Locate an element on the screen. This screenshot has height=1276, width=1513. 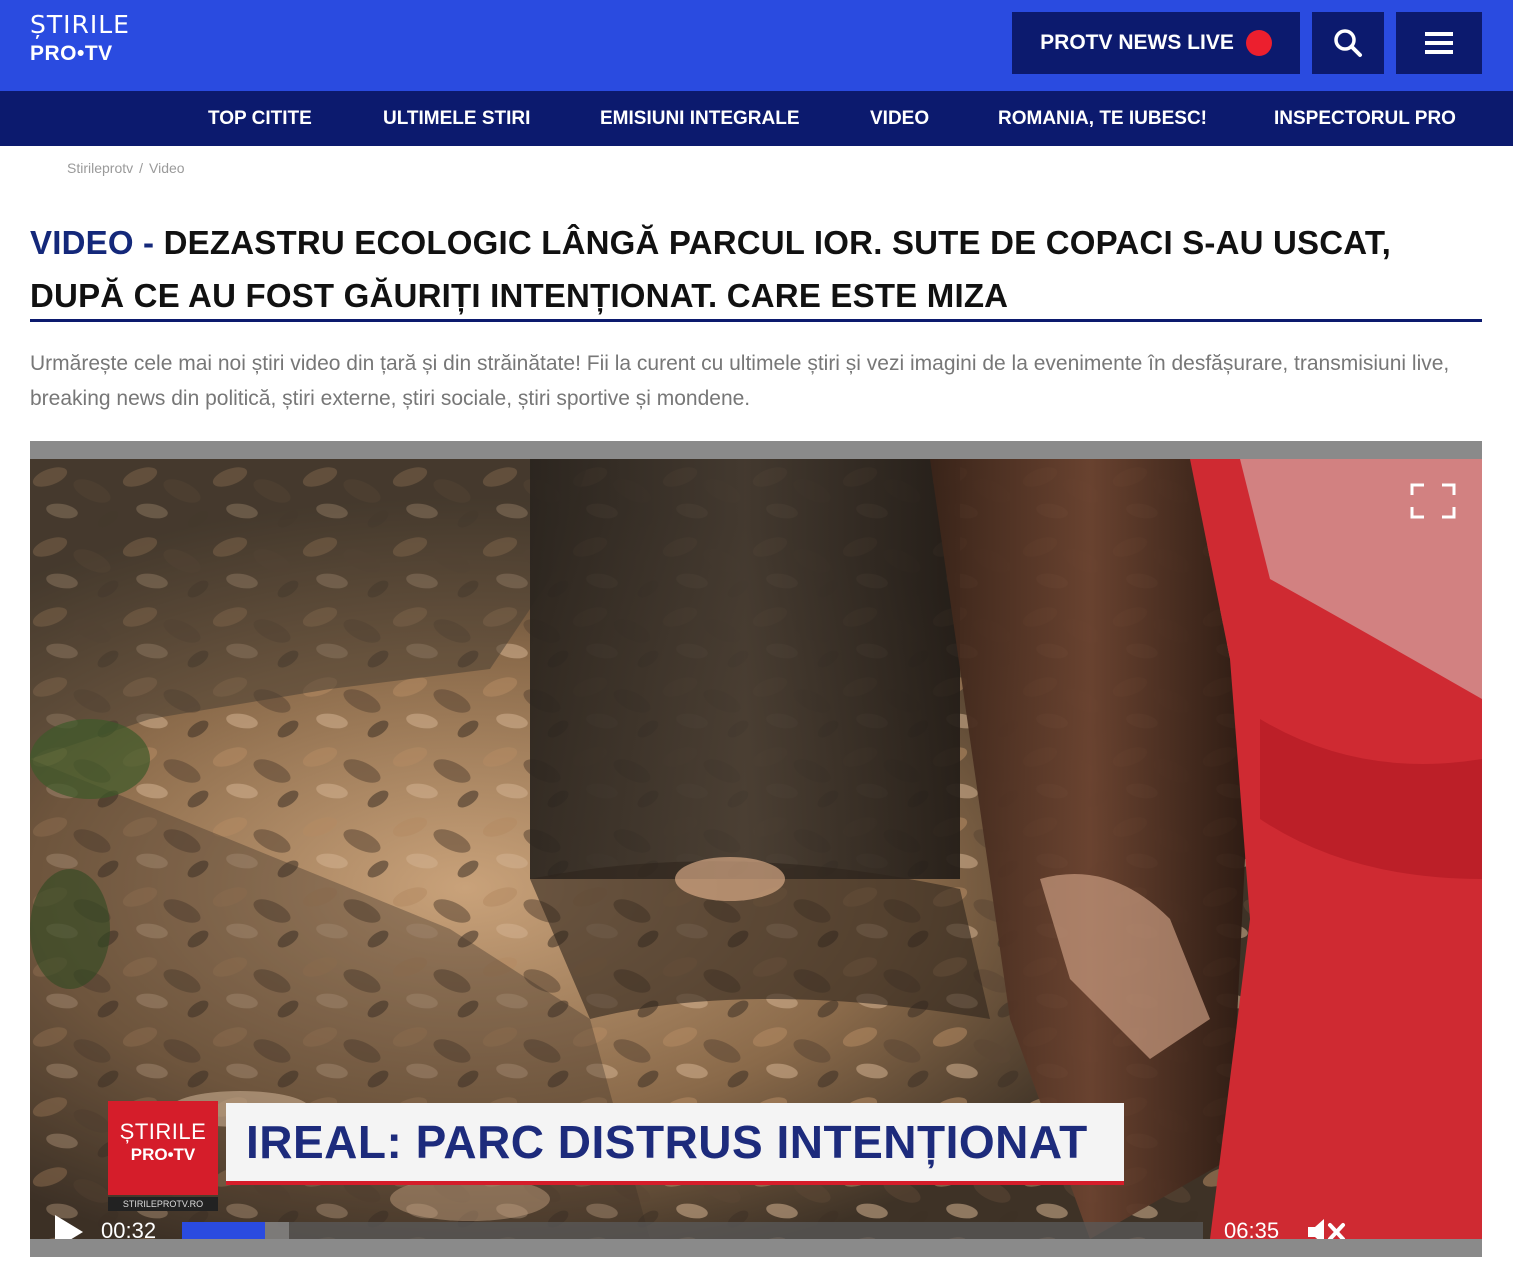
article-tag: VIDEO - is located at coordinates (92, 242).